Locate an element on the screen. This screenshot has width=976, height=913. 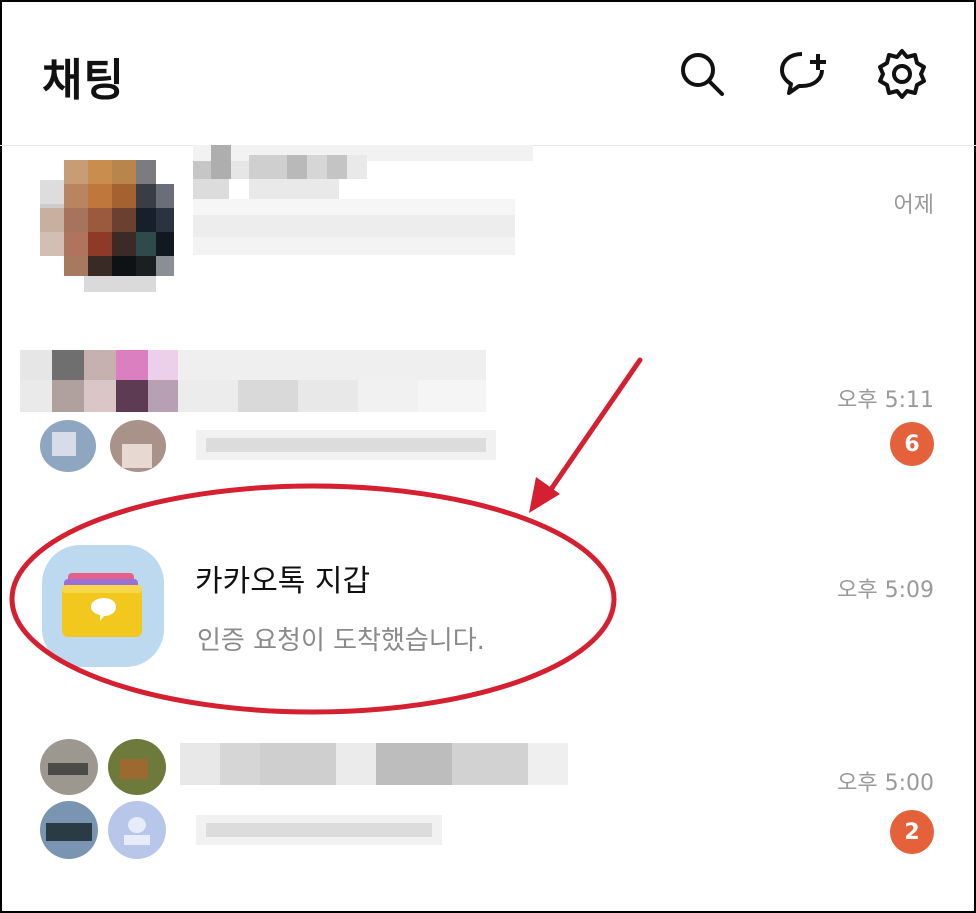
page-title: 채팅 is located at coordinates (83, 80).